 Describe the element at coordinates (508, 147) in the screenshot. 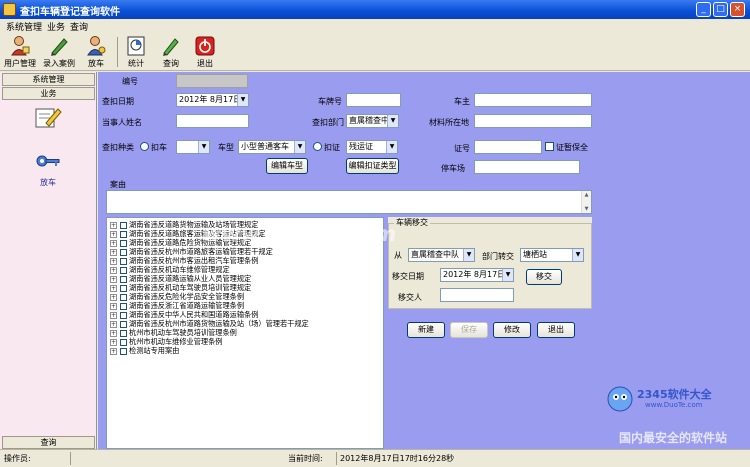

I see `cert-no-input` at that location.